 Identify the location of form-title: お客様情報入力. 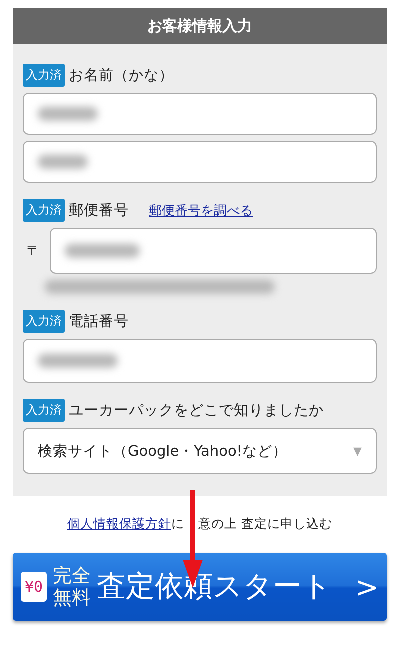
(200, 26).